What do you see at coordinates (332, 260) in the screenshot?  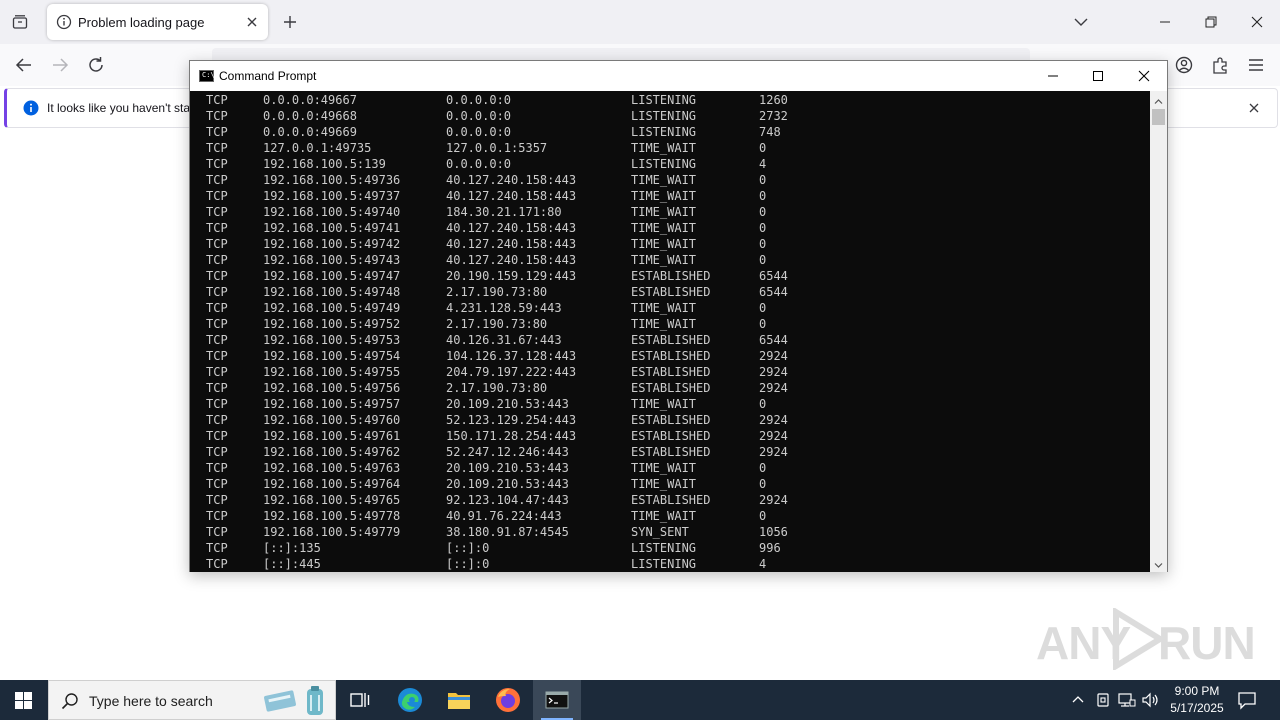 I see `netstat-local-address: 192.168.100.5:49743` at bounding box center [332, 260].